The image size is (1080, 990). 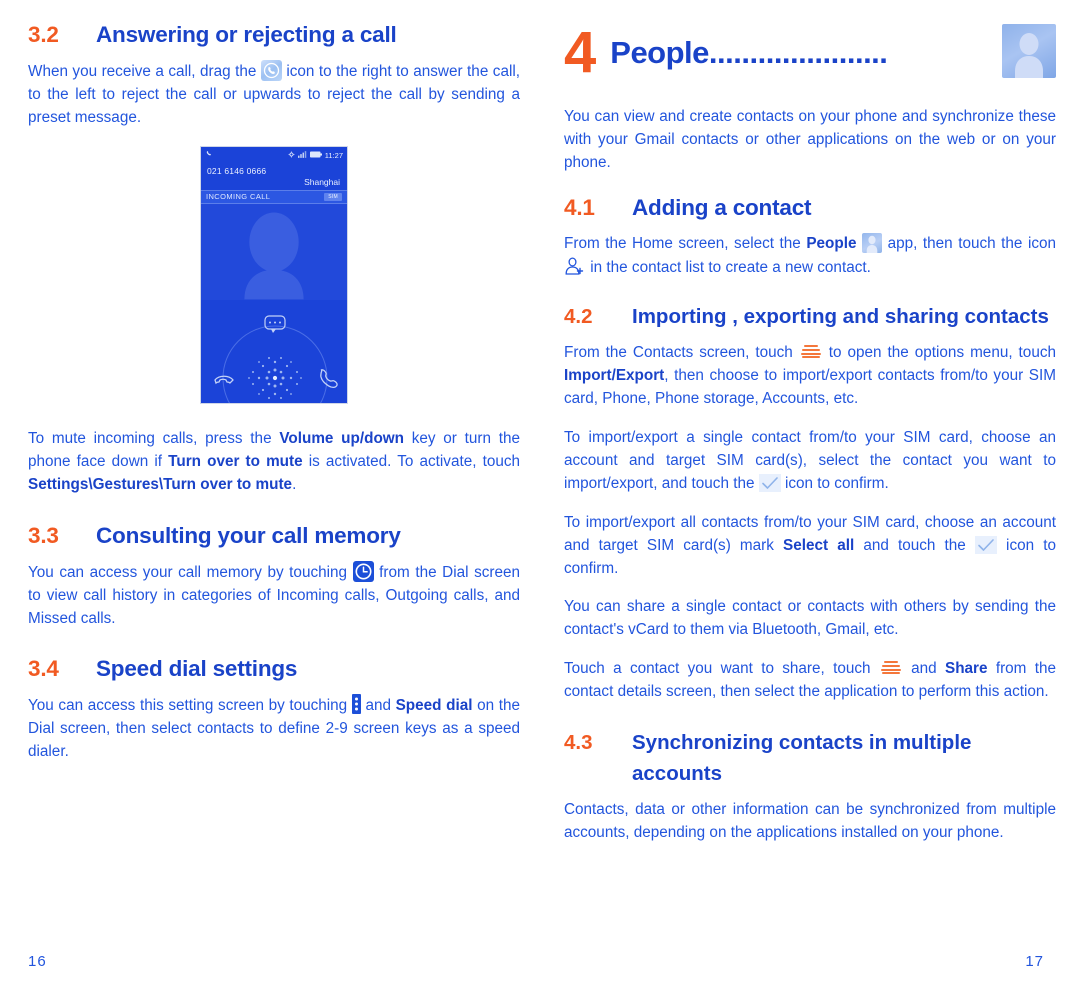 I want to click on hangup-icon, so click(x=224, y=380).